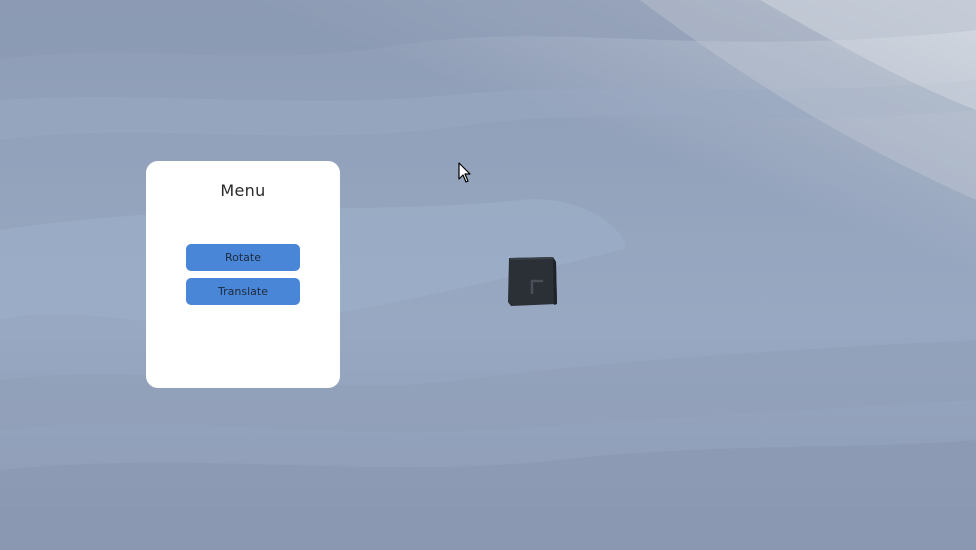 The width and height of the screenshot is (976, 550). What do you see at coordinates (243, 274) in the screenshot?
I see `menu-panel: Menu Rotate Translate` at bounding box center [243, 274].